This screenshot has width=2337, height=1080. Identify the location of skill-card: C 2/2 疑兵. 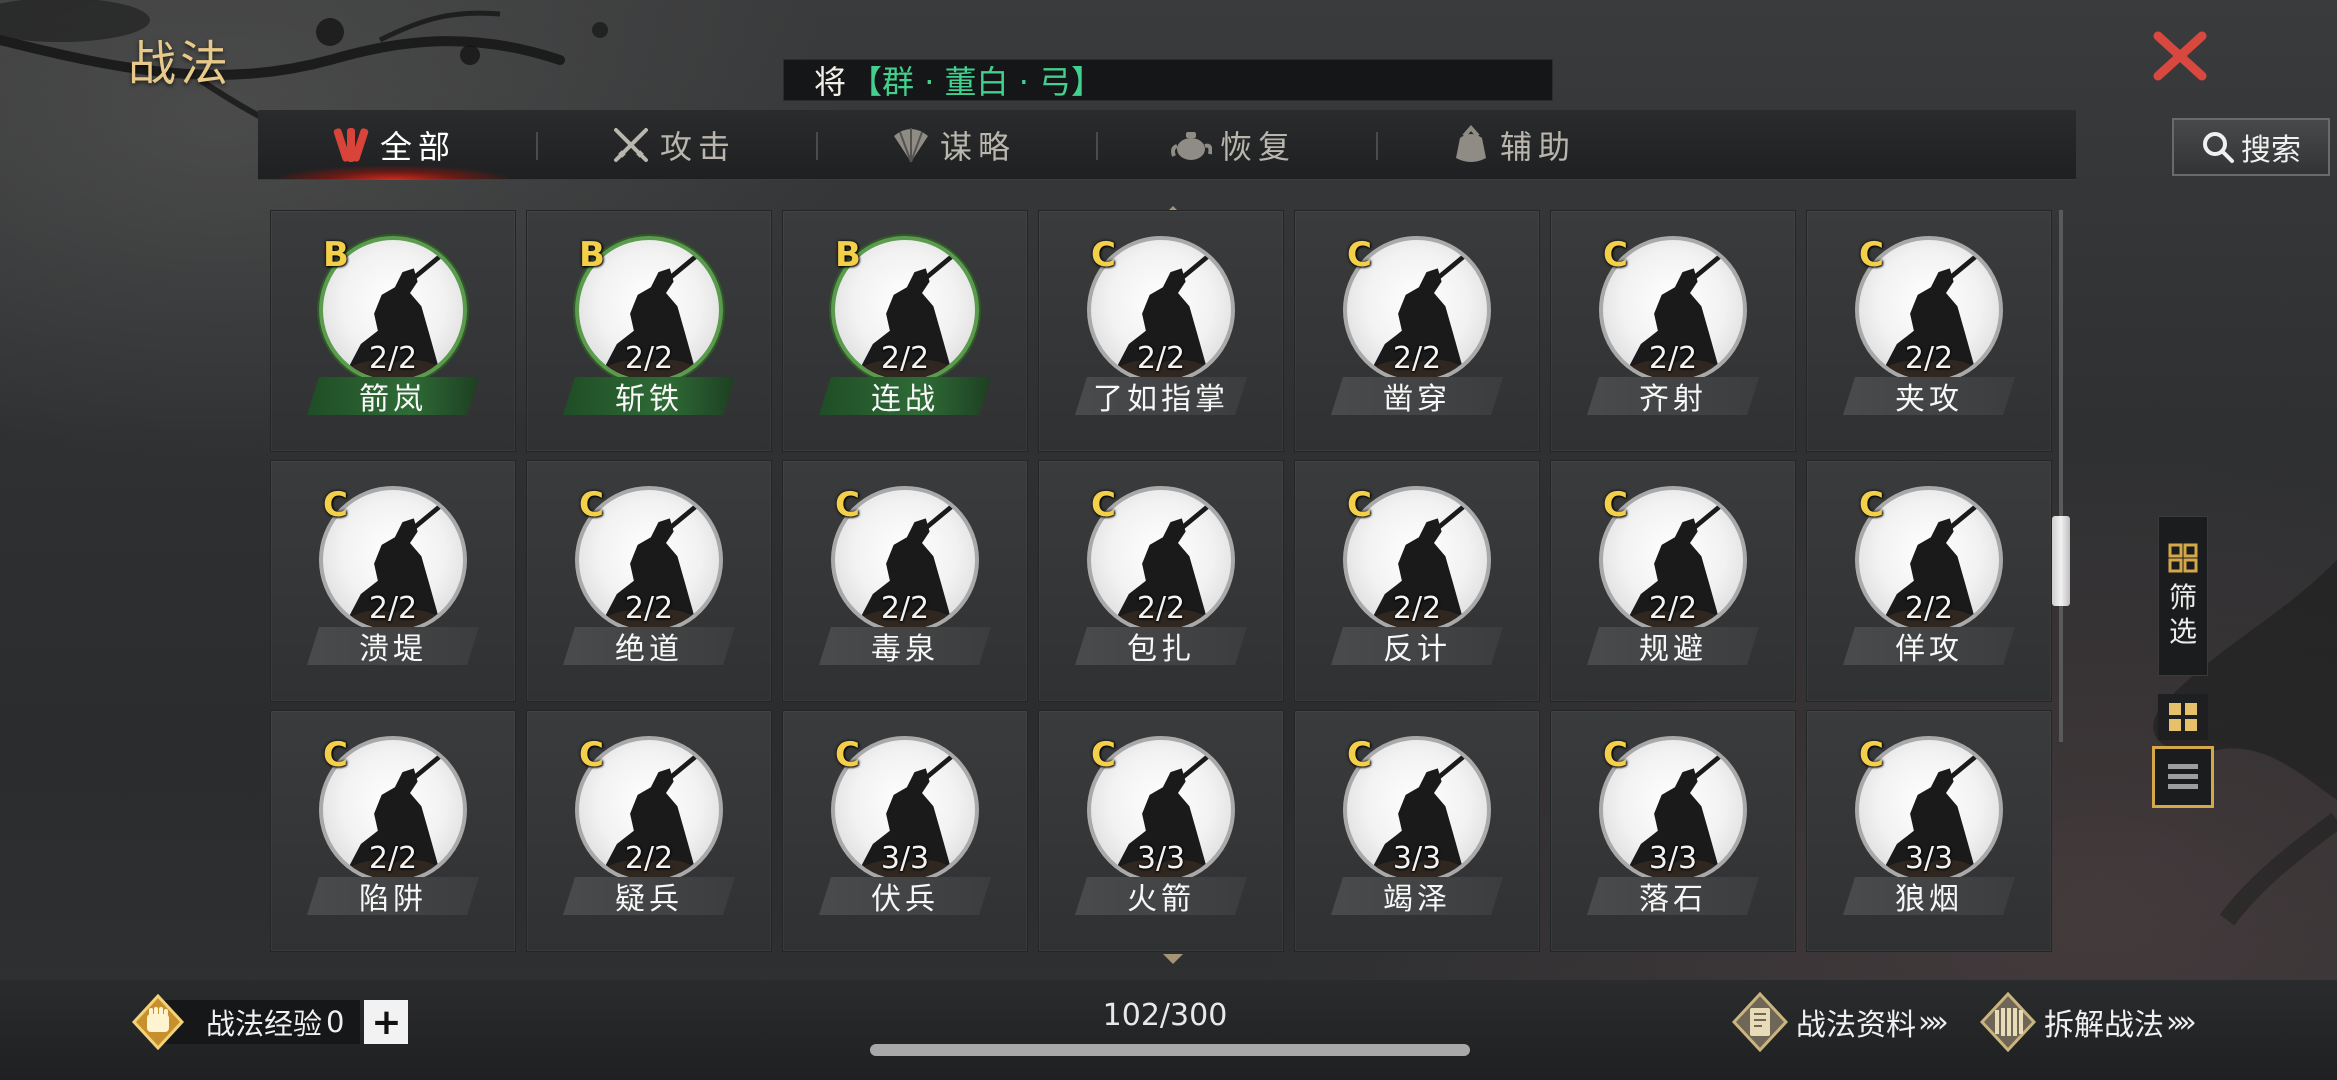
(649, 831).